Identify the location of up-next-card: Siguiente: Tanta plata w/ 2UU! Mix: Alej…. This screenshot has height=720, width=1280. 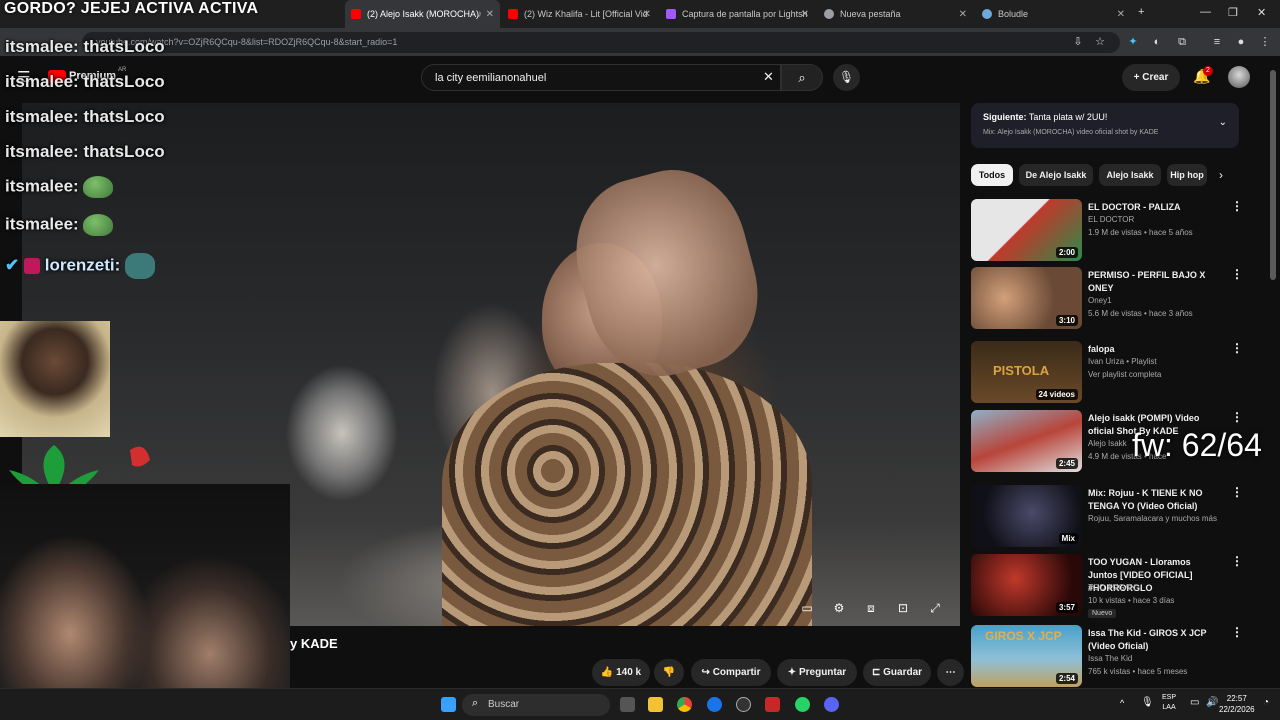
(1105, 125).